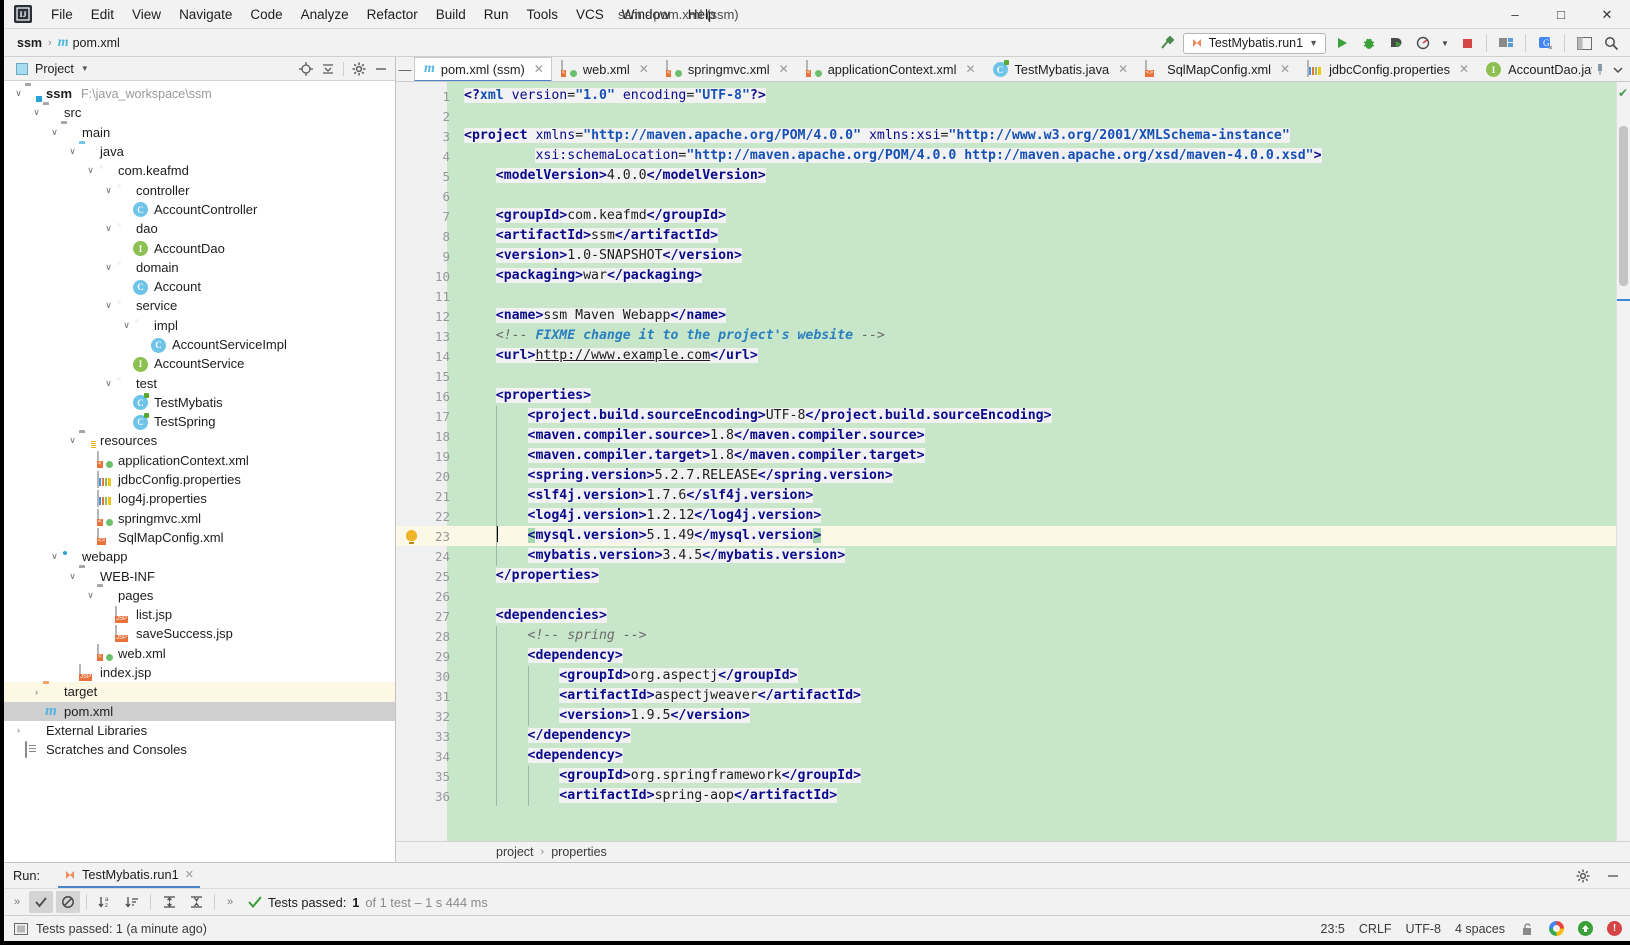 The height and width of the screenshot is (945, 1630). Describe the element at coordinates (427, 596) in the screenshot. I see `gutter-line-26: 26` at that location.